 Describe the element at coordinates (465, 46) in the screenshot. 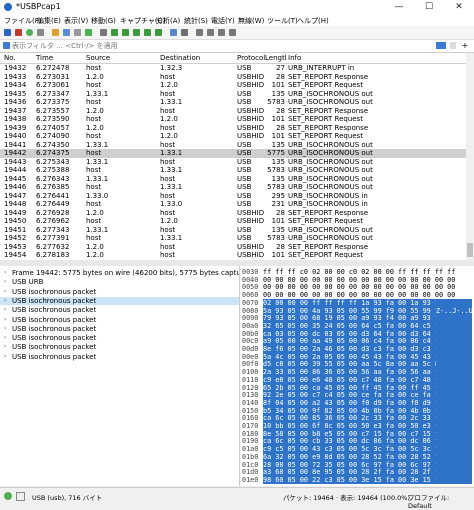

I see `add-filter-button-icon: +` at that location.